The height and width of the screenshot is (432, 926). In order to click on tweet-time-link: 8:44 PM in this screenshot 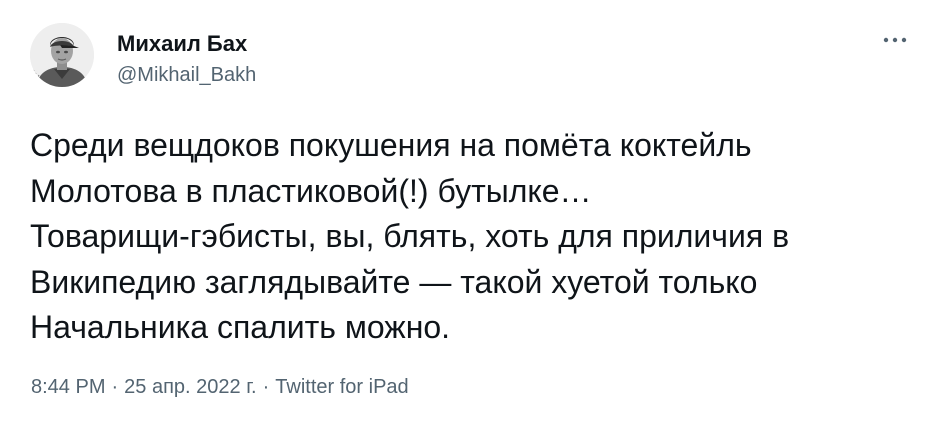, I will do `click(68, 387)`.